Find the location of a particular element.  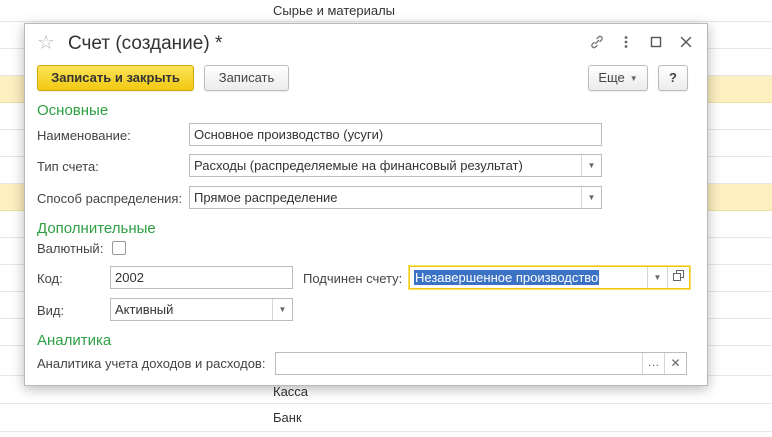

link-icon is located at coordinates (597, 43).